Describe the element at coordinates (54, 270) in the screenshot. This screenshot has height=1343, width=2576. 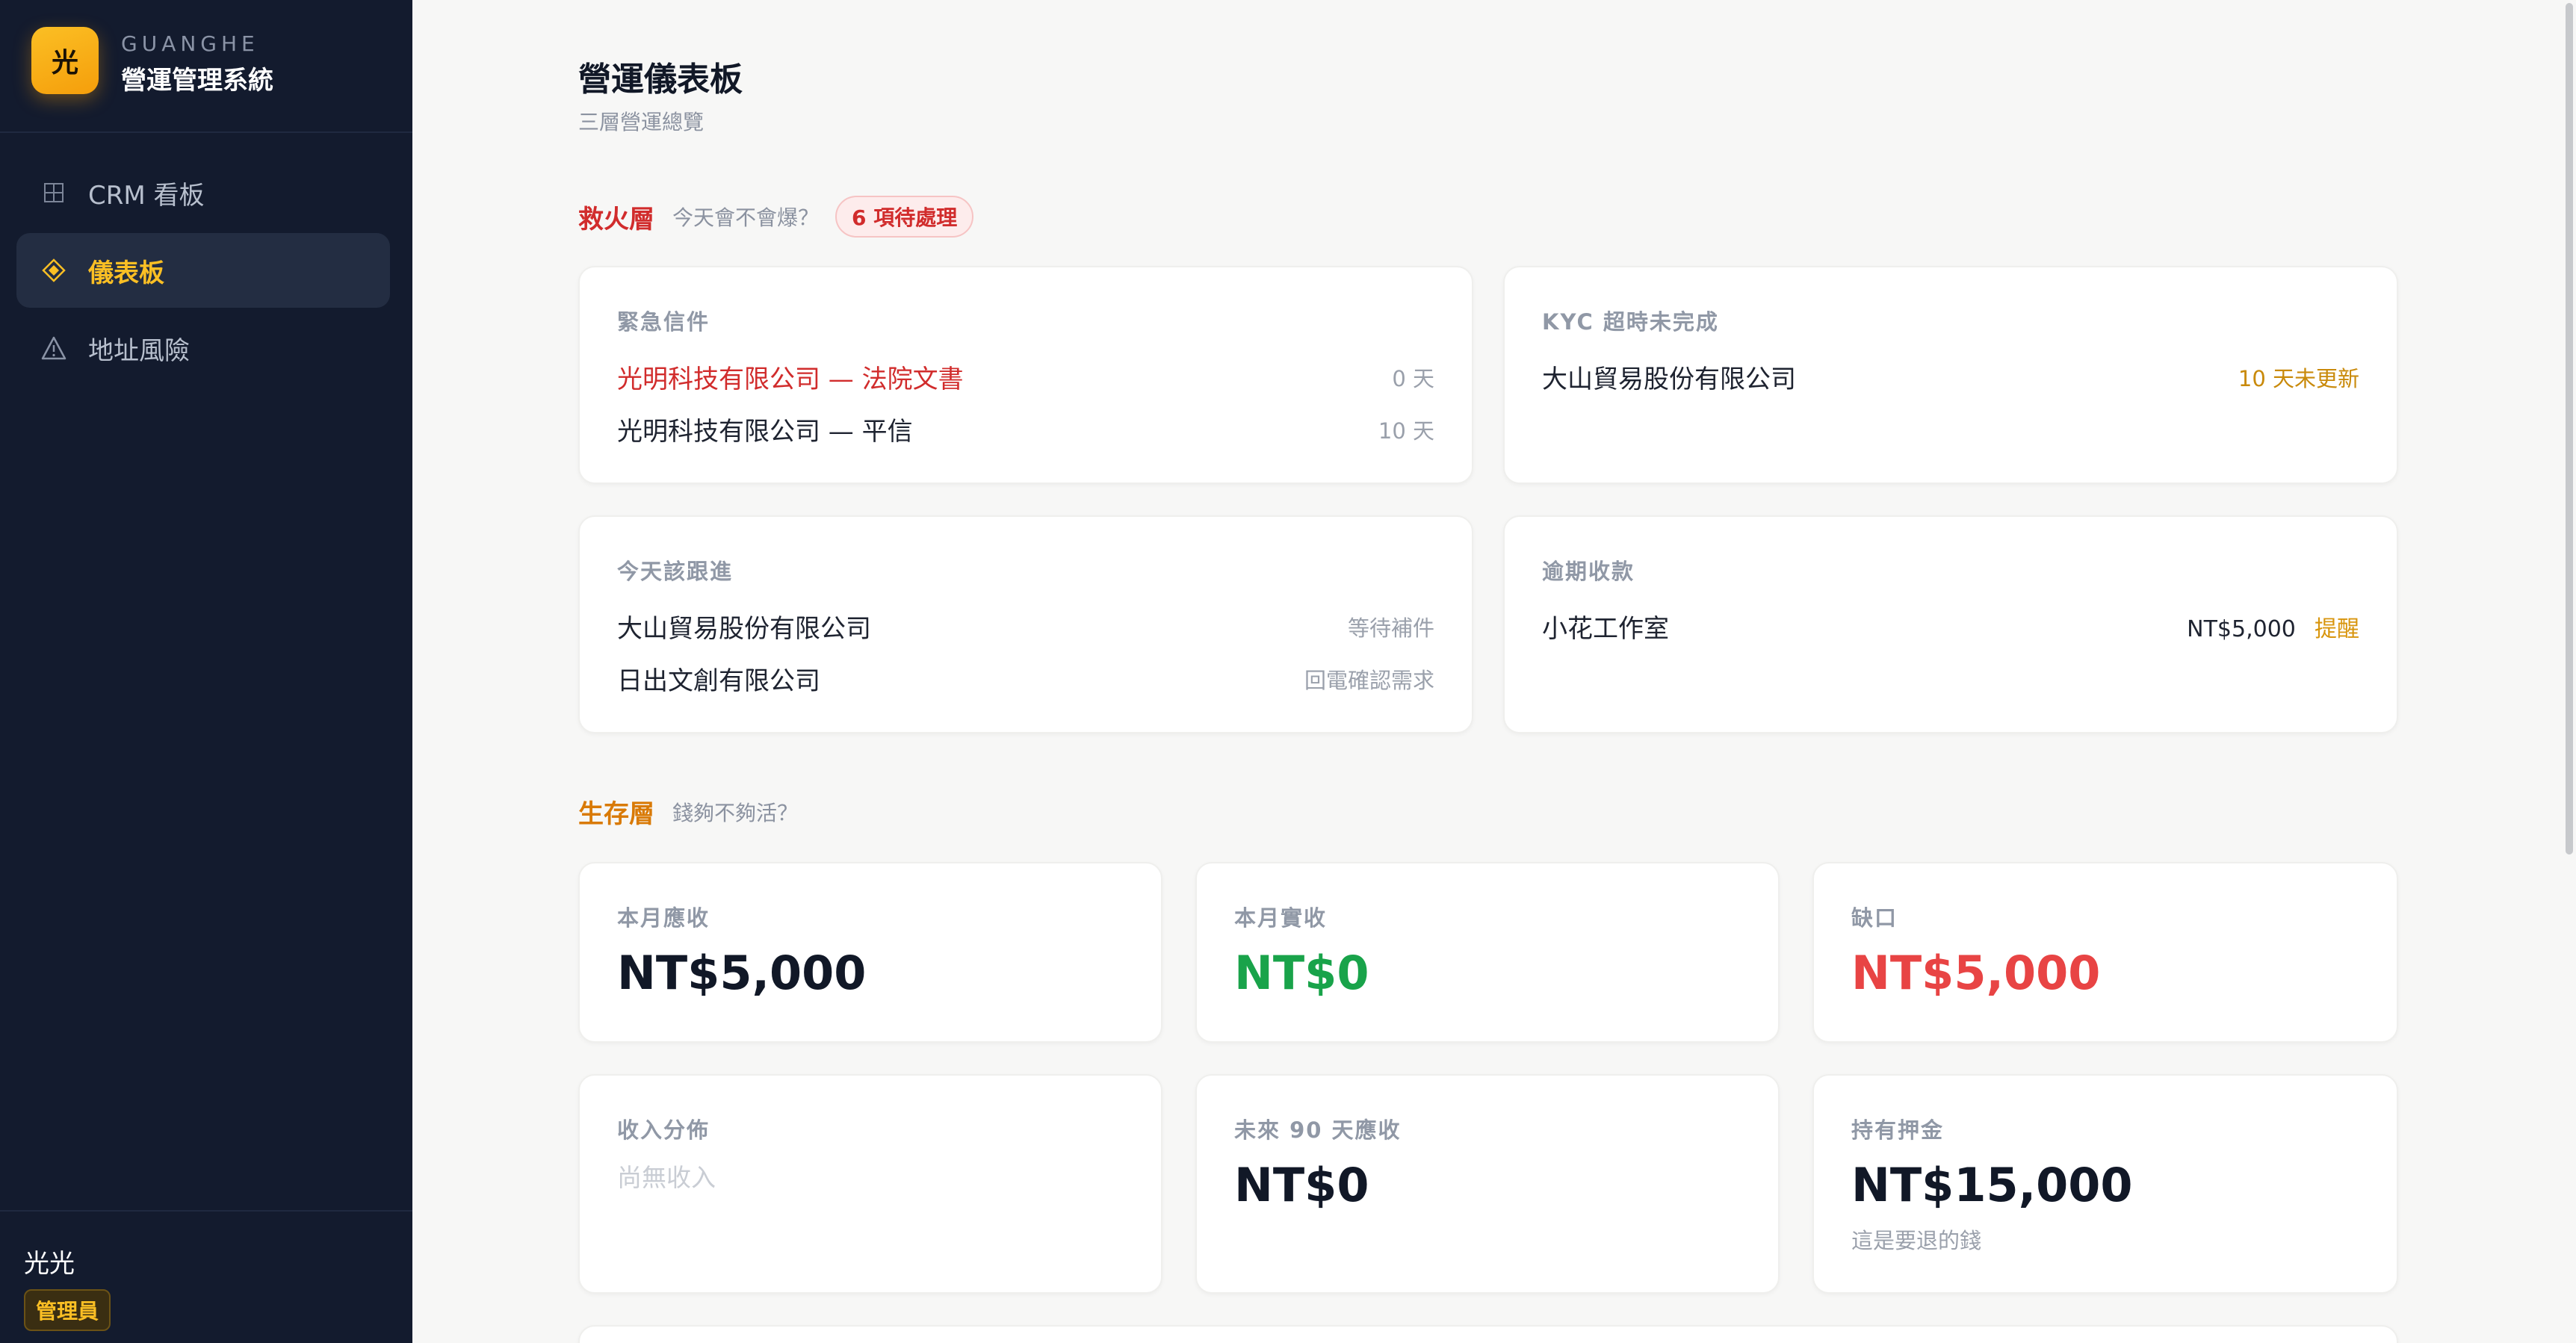
I see `diamond-icon` at that location.